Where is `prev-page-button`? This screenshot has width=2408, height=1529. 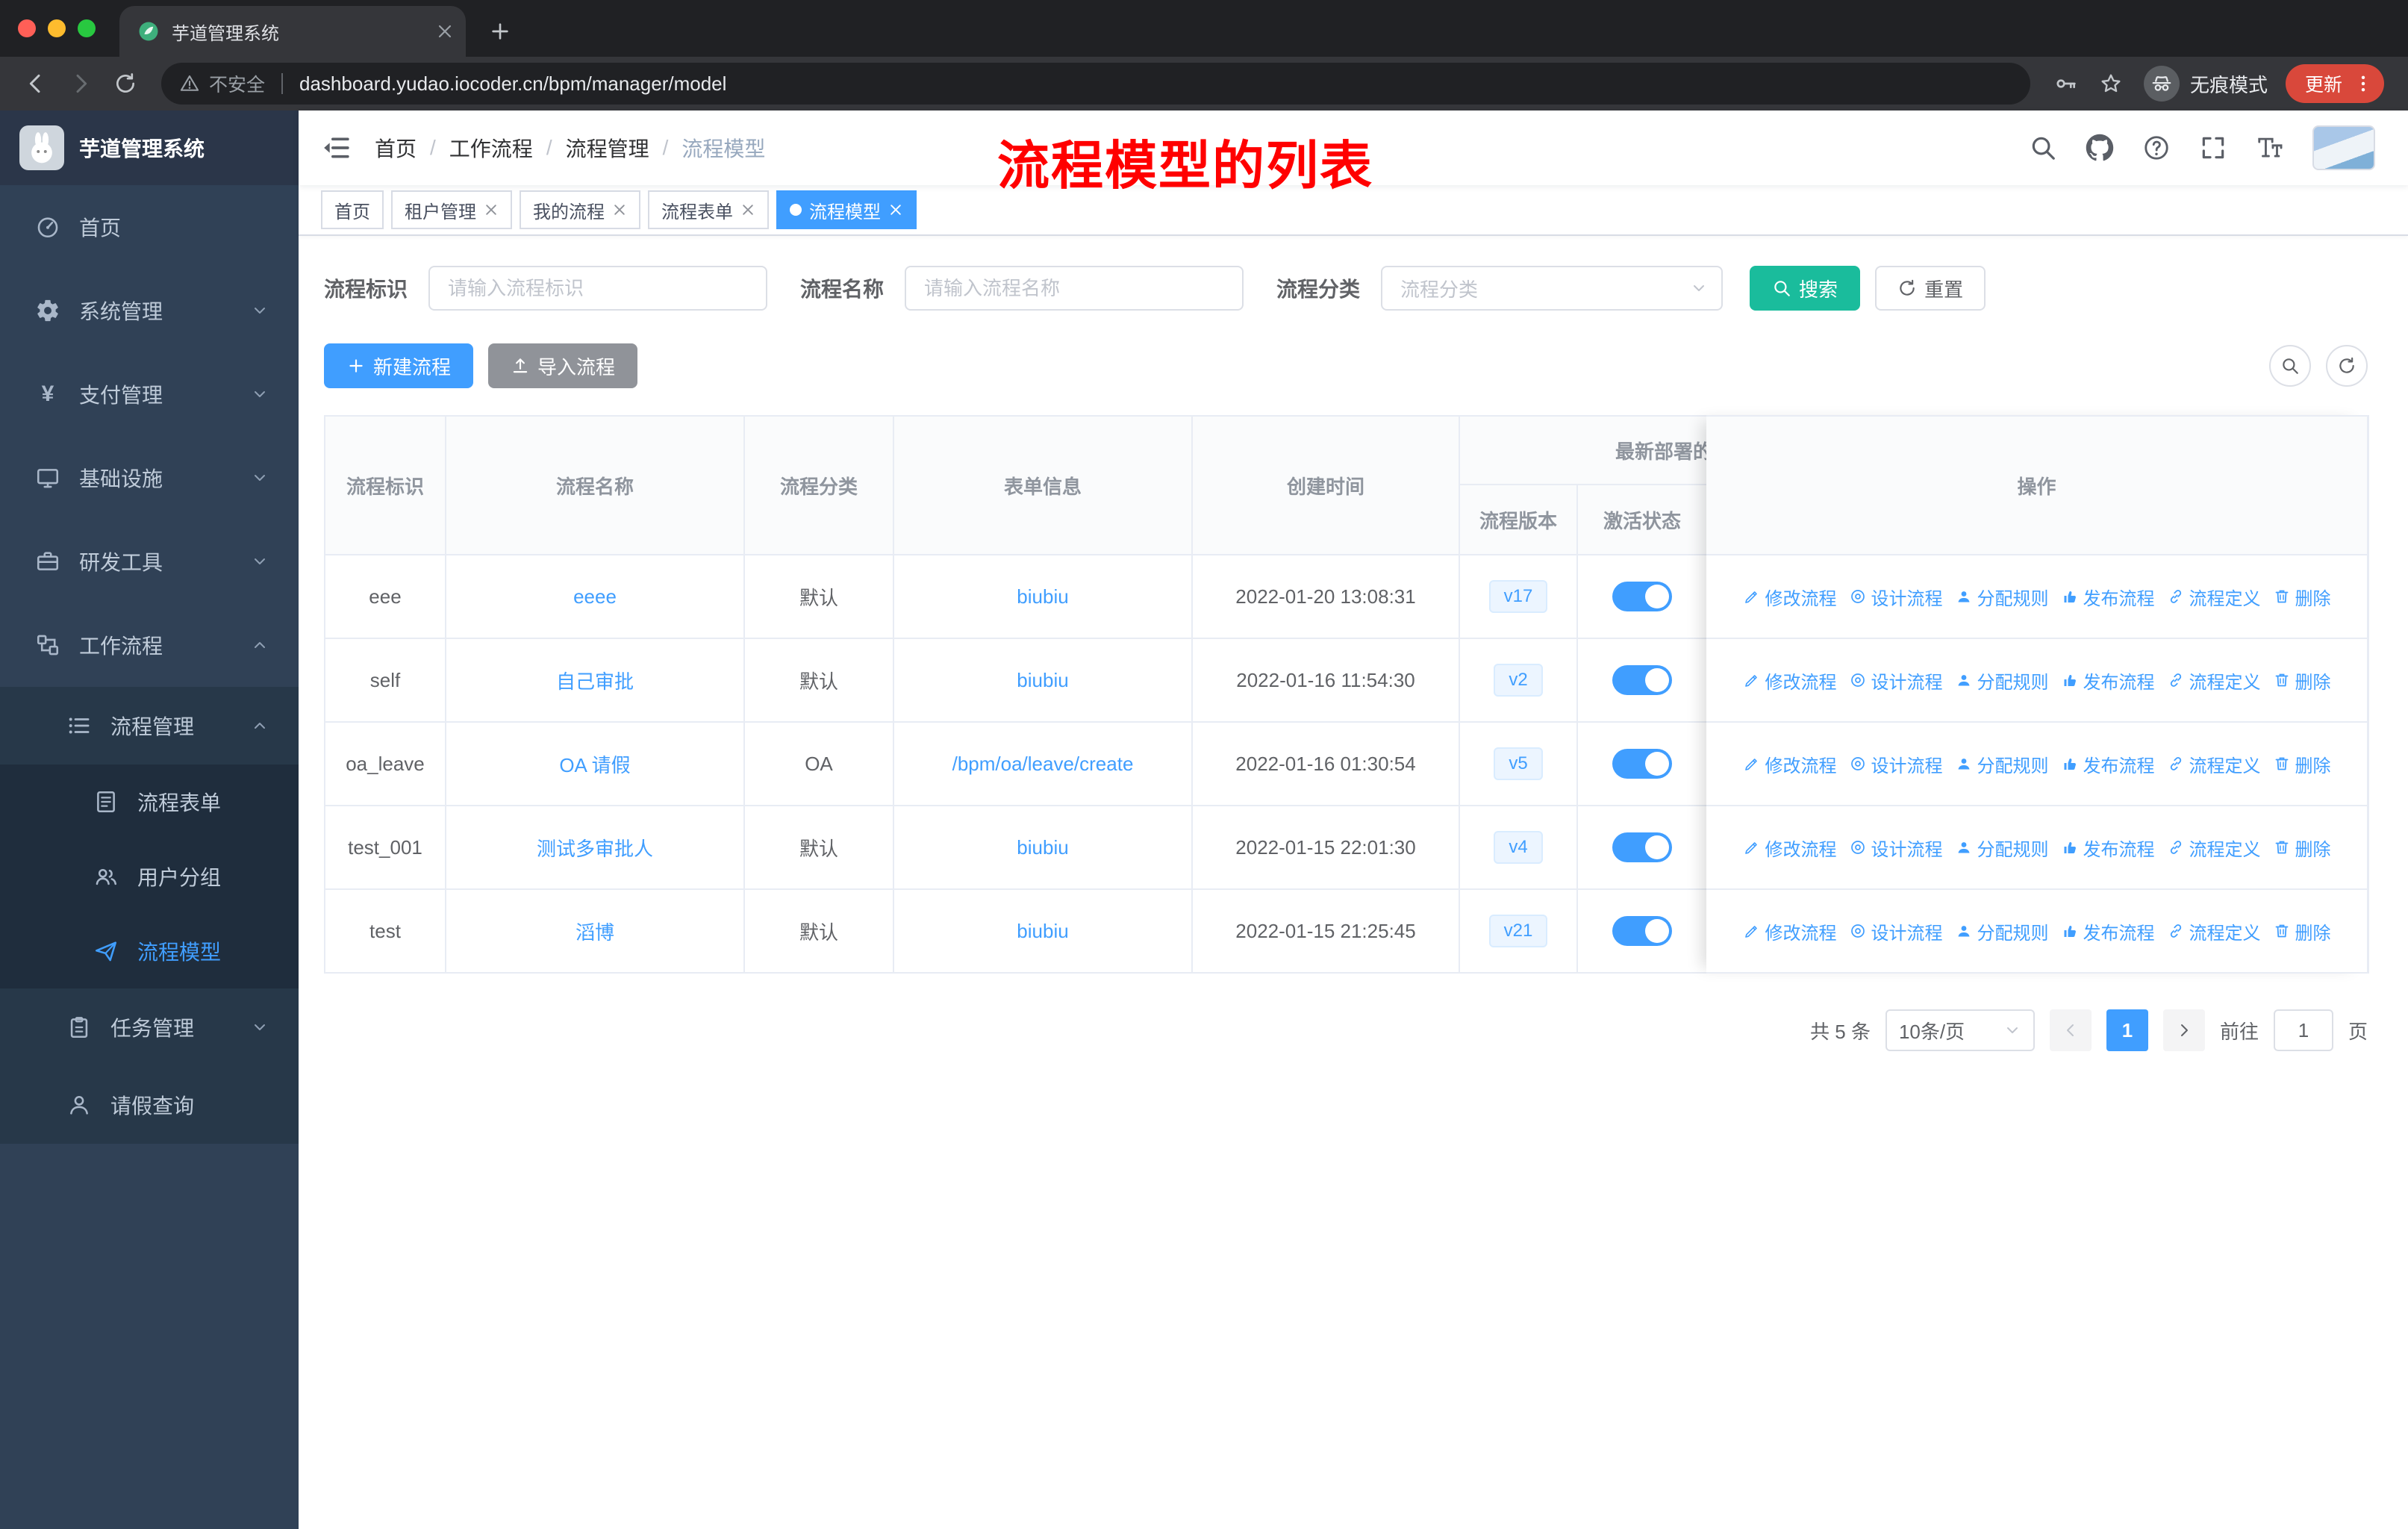 prev-page-button is located at coordinates (2070, 1030).